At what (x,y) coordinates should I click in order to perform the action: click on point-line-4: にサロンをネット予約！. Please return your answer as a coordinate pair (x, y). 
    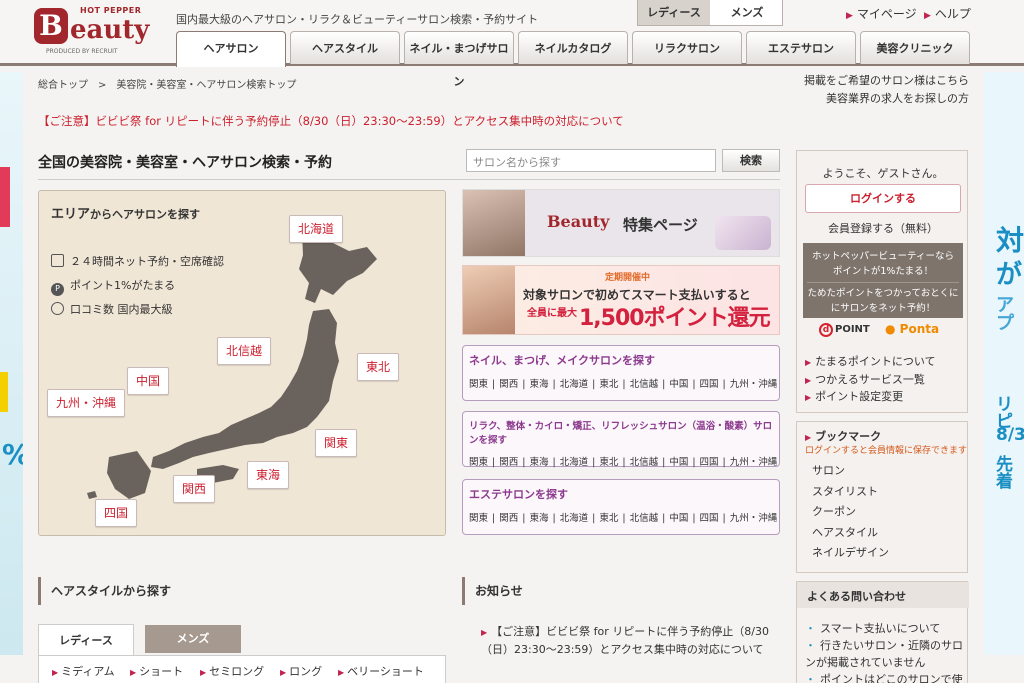
    Looking at the image, I should click on (883, 308).